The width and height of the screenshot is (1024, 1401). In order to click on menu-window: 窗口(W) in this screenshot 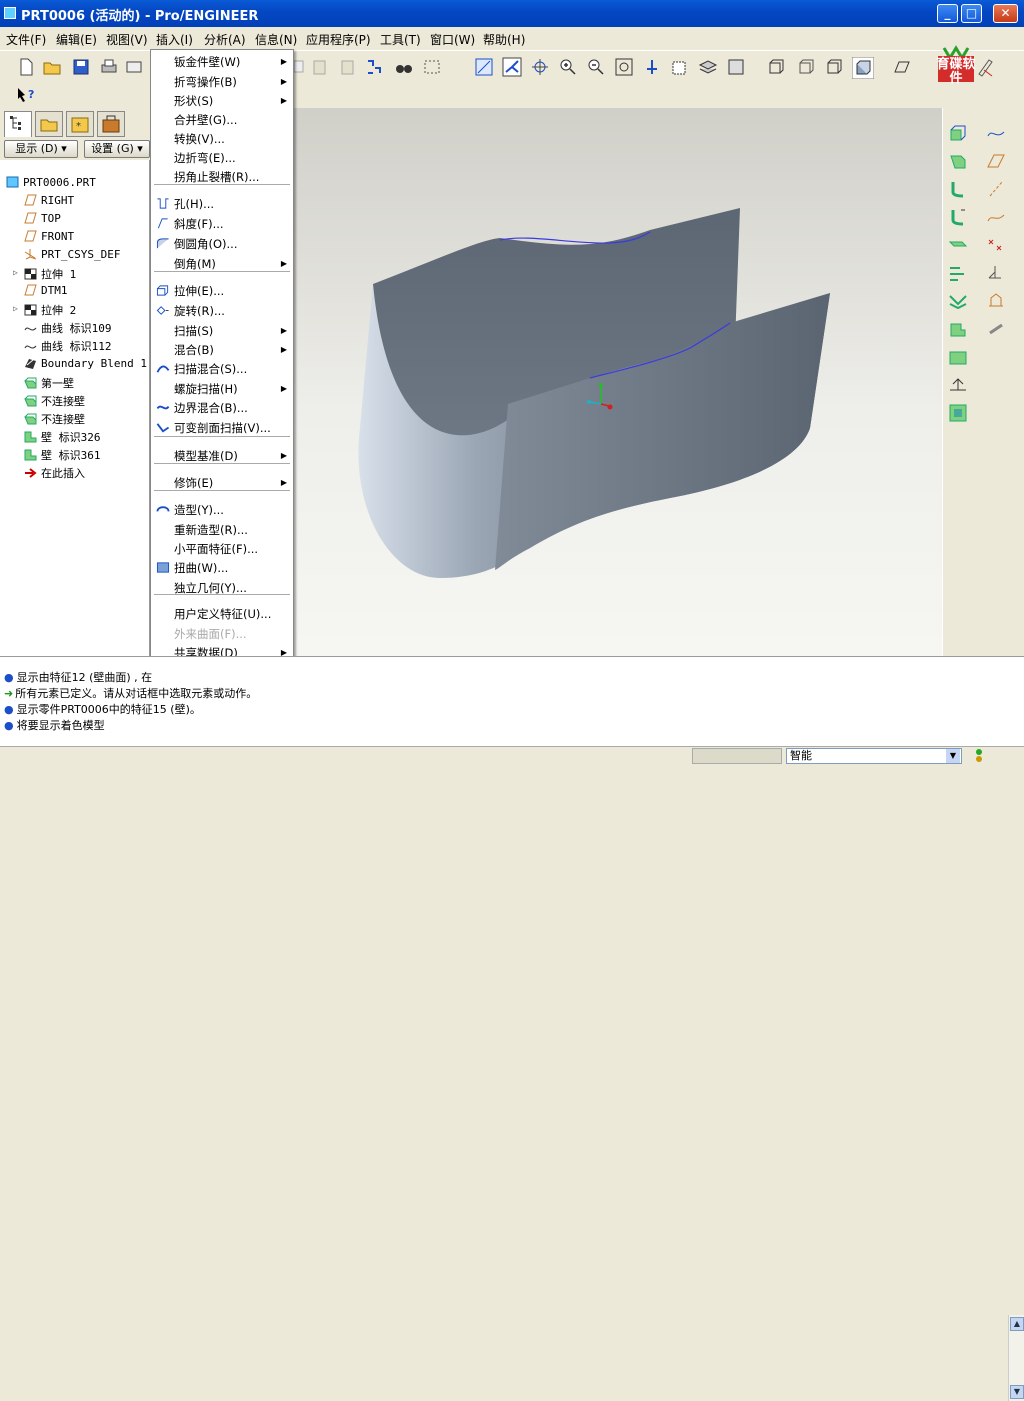, I will do `click(452, 39)`.